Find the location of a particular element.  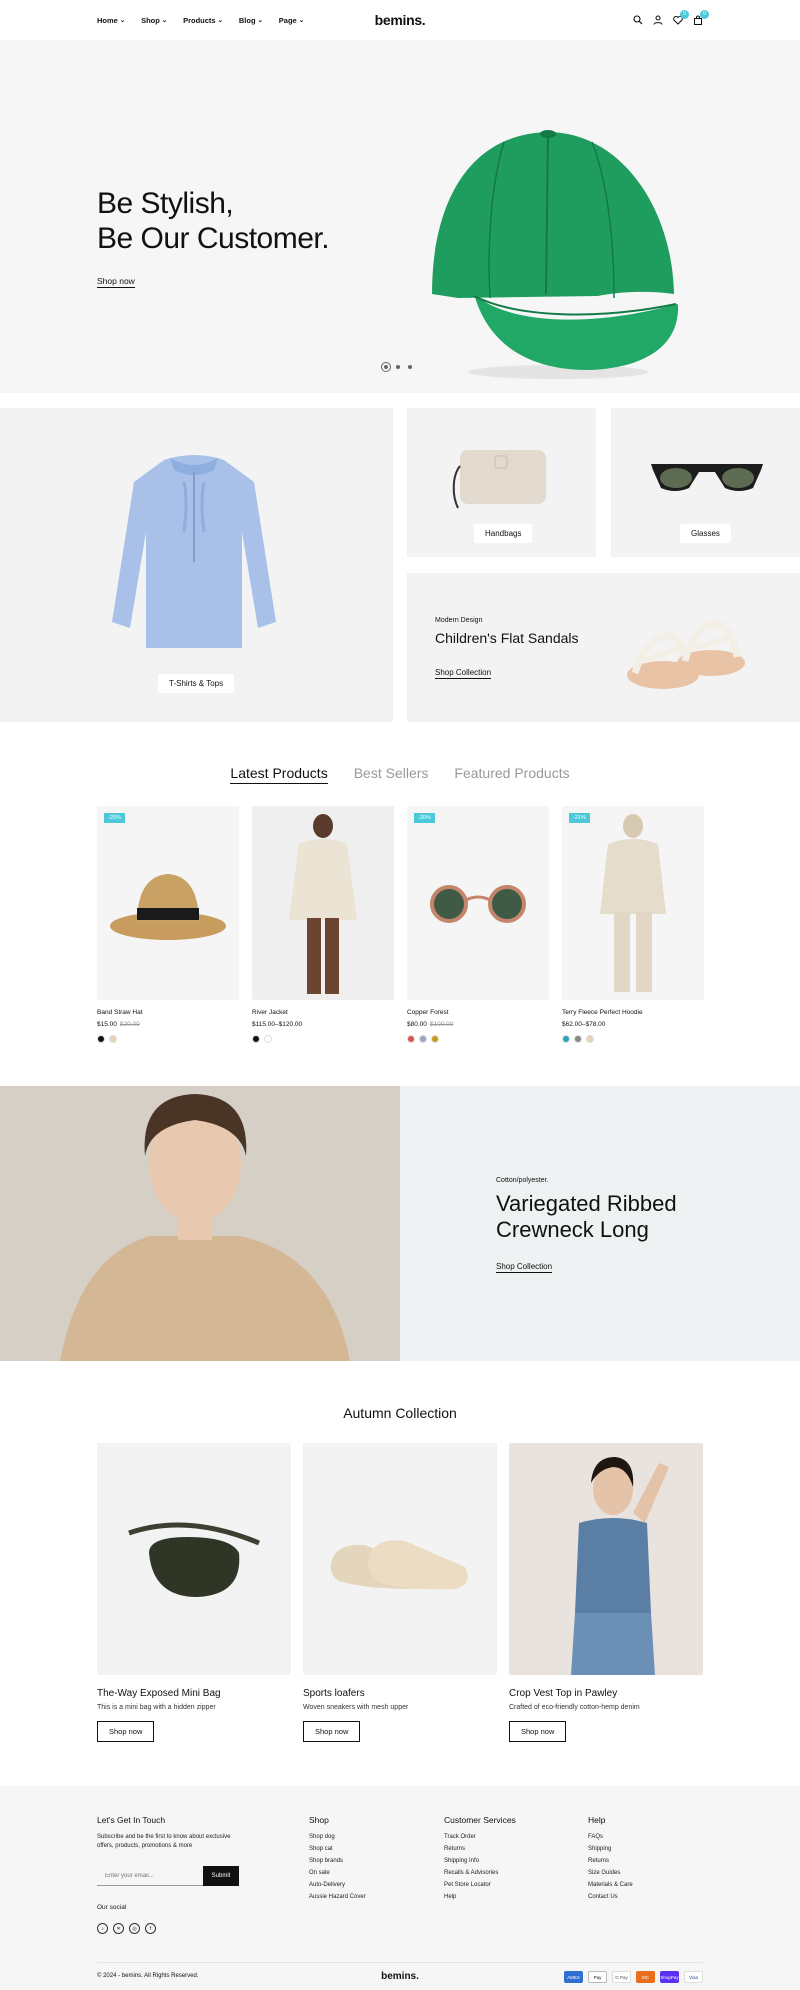

banner-shop-link: Shop Collection is located at coordinates (524, 1267).